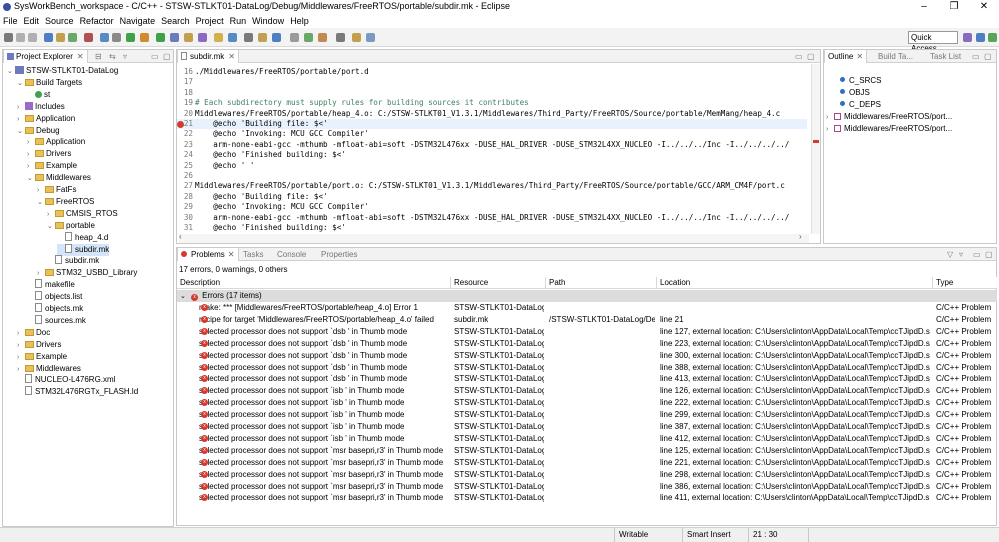 This screenshot has width=999, height=542. Describe the element at coordinates (492, 166) in the screenshot. I see `code-line: 25 @echo ' '` at that location.